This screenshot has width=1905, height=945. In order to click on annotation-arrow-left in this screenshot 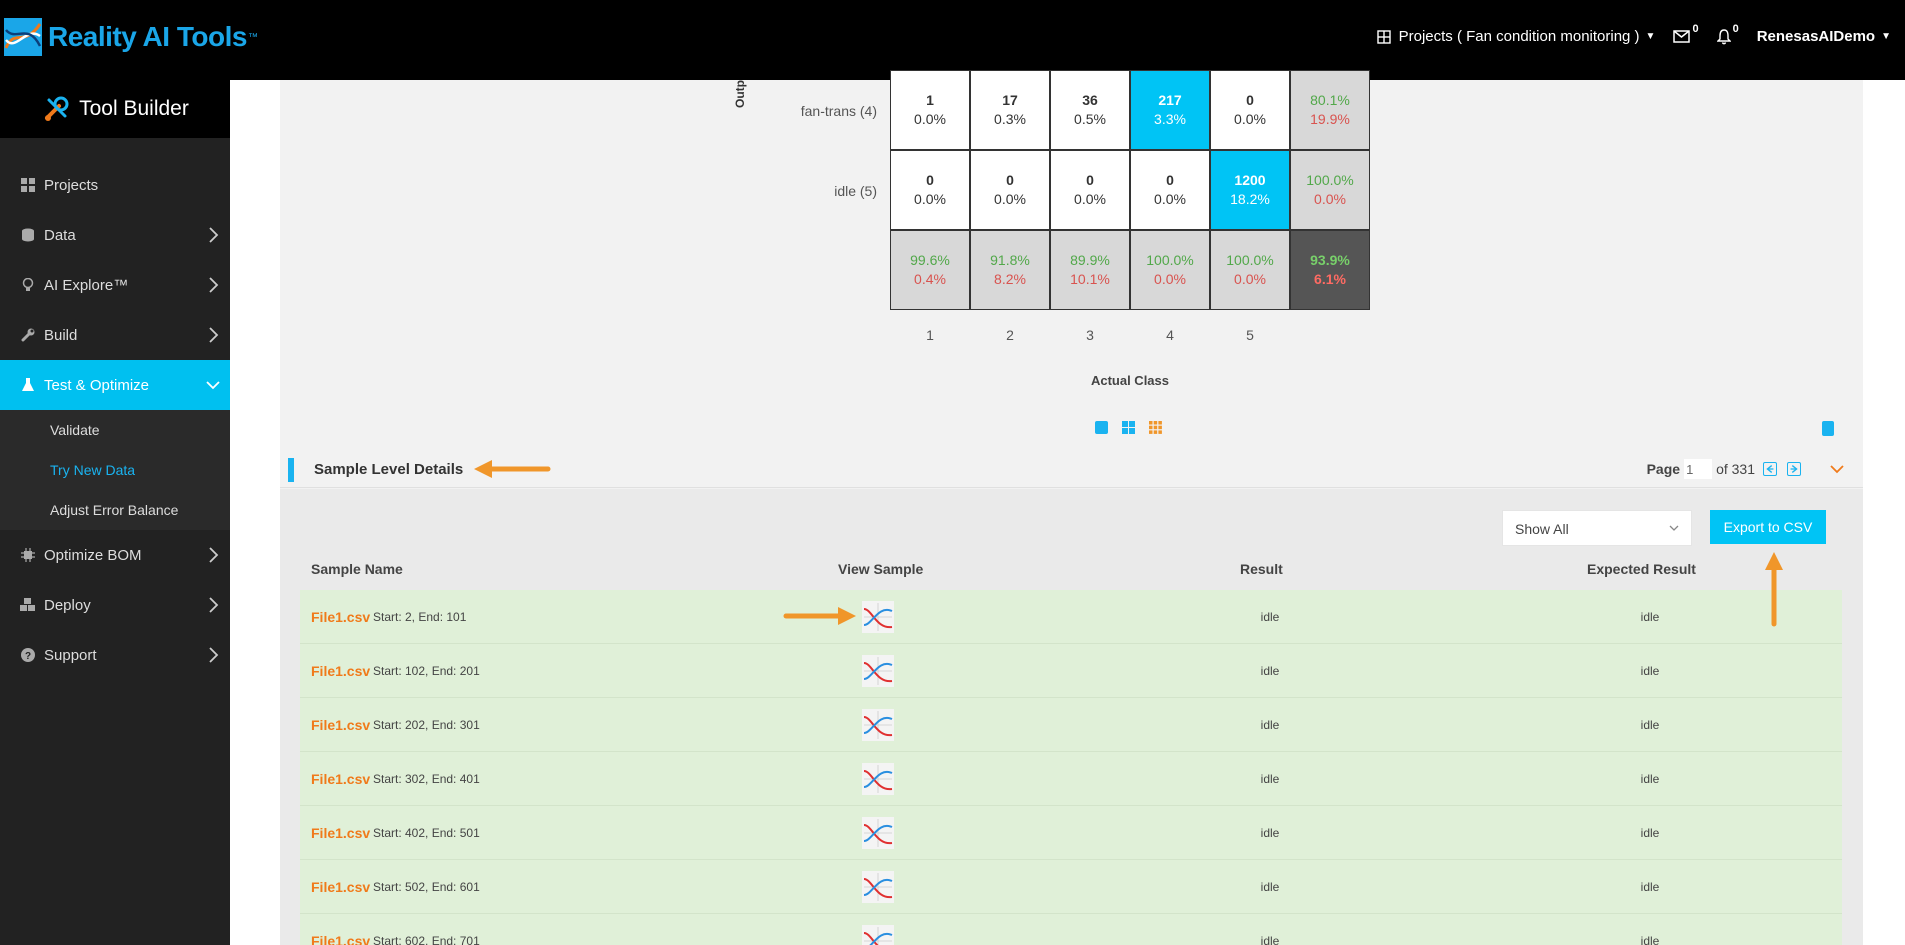, I will do `click(512, 469)`.